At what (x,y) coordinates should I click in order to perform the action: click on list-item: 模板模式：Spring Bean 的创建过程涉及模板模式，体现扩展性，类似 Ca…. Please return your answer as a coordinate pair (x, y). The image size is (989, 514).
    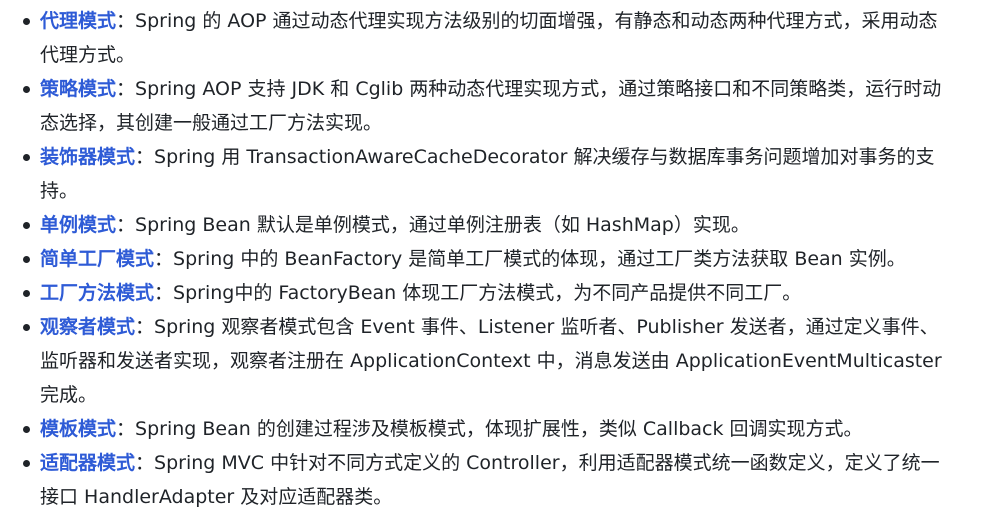
    Looking at the image, I should click on (486, 429).